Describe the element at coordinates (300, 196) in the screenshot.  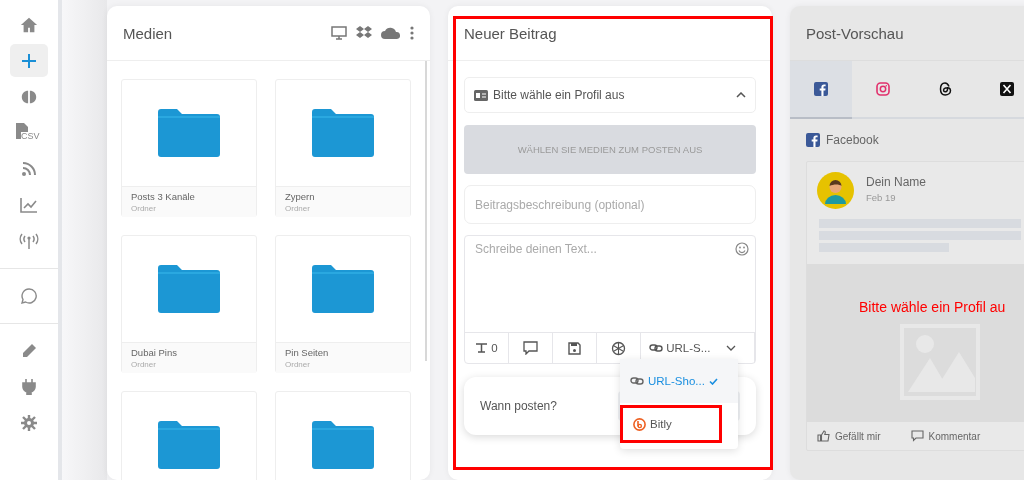
I see `folder-name: Zypern` at that location.